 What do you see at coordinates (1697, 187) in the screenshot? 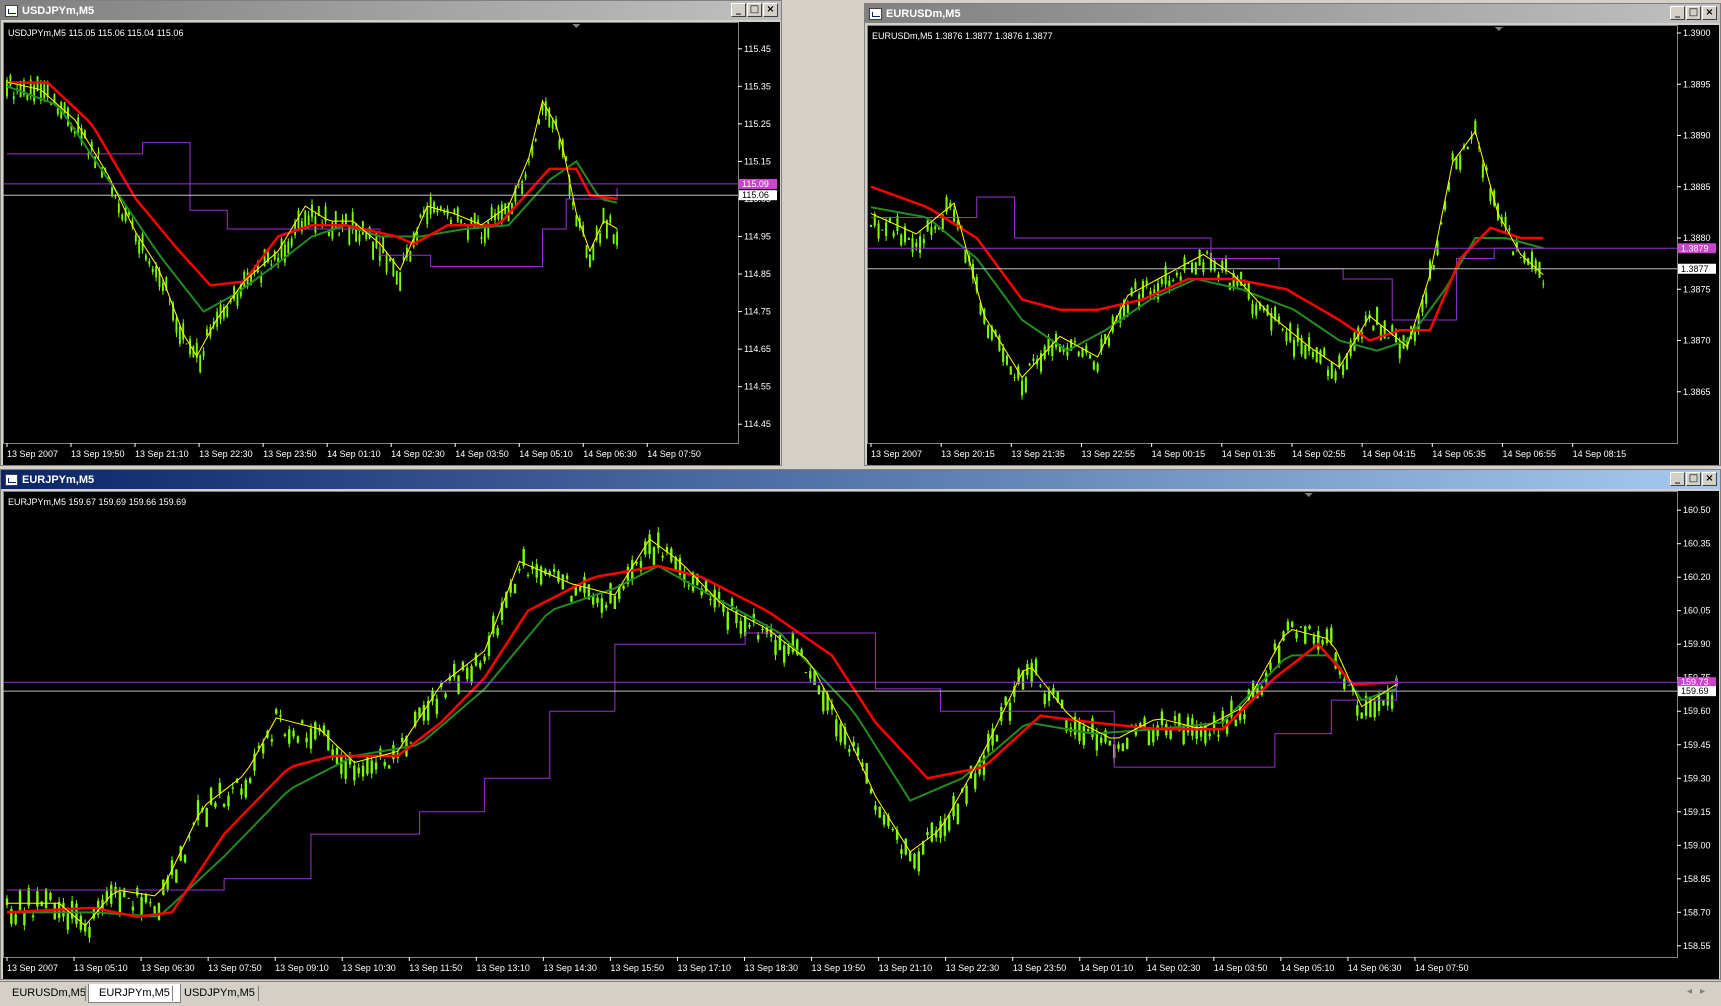
I see `y-tick-label: 1.3885` at bounding box center [1697, 187].